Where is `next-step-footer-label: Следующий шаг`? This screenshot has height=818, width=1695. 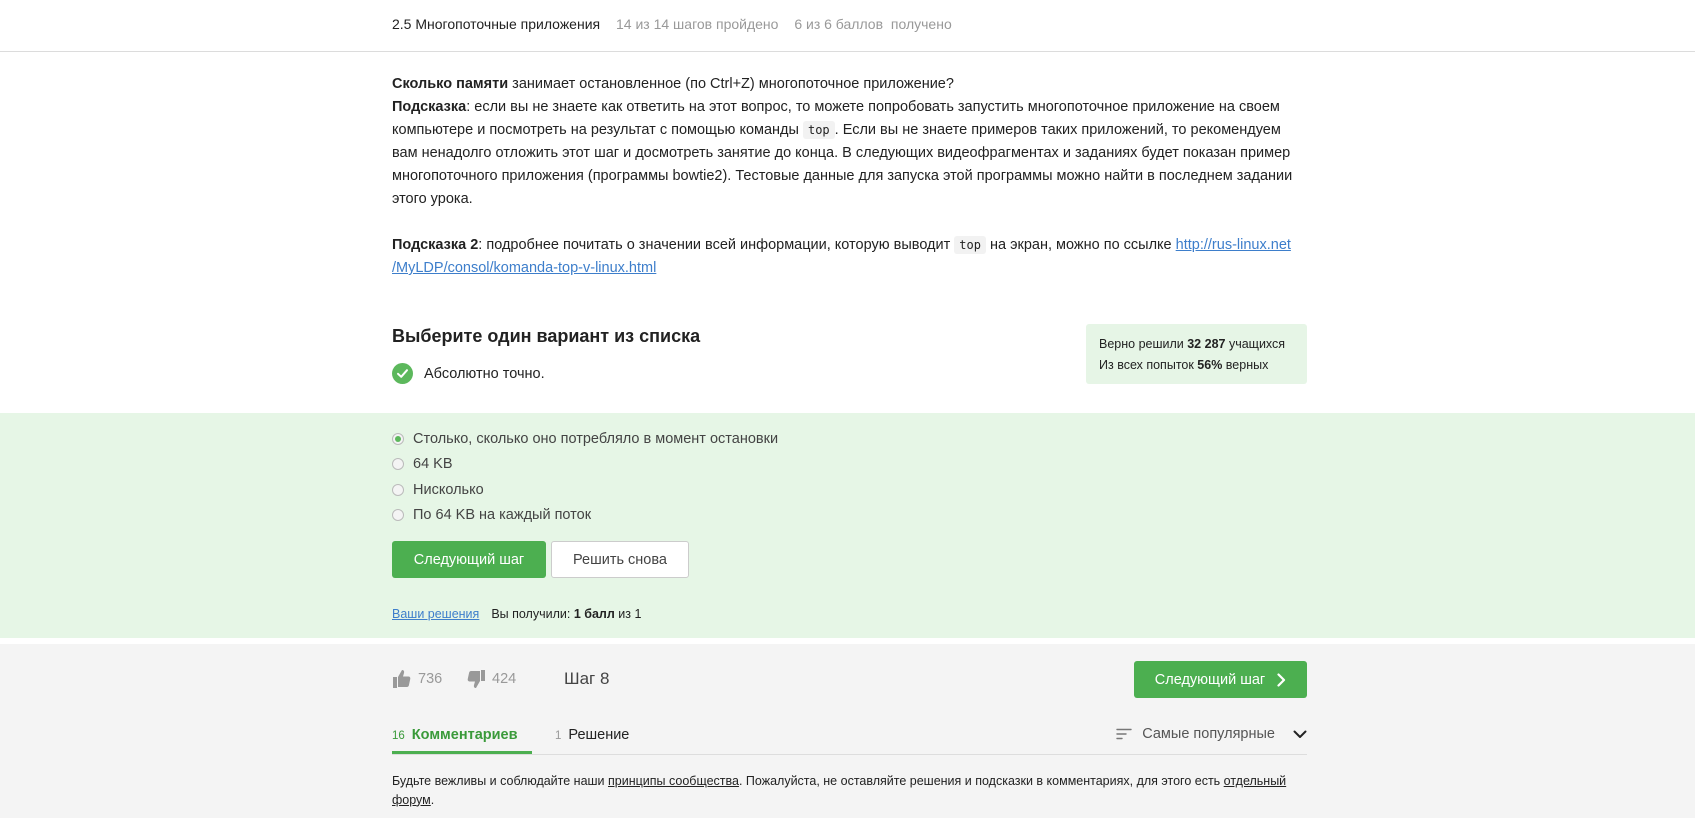 next-step-footer-label: Следующий шаг is located at coordinates (1210, 679).